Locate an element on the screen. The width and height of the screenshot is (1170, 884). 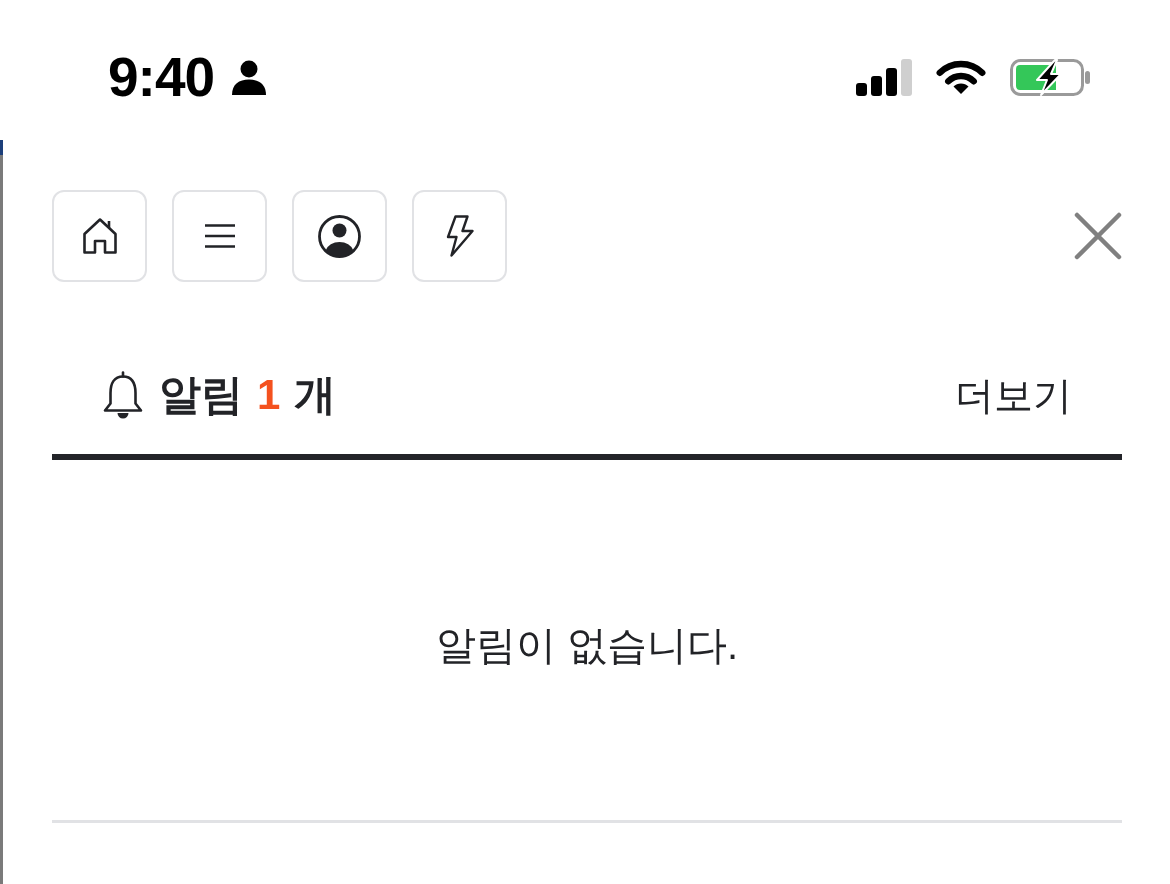
menu-icon is located at coordinates (219, 236).